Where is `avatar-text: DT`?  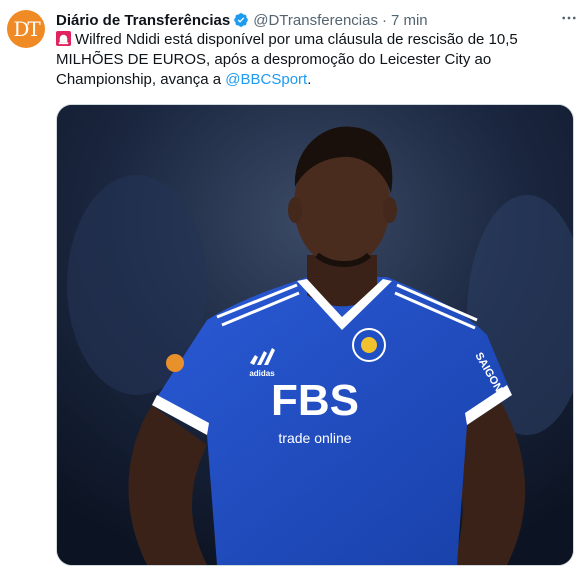 avatar-text: DT is located at coordinates (26, 29).